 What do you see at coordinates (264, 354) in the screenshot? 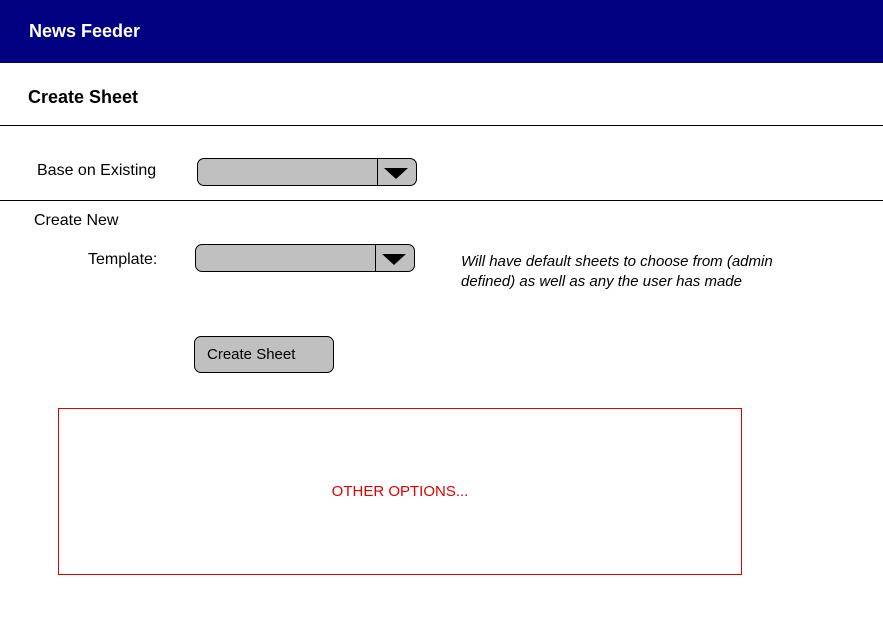
I see `create-sheet-button: Create Sheet` at bounding box center [264, 354].